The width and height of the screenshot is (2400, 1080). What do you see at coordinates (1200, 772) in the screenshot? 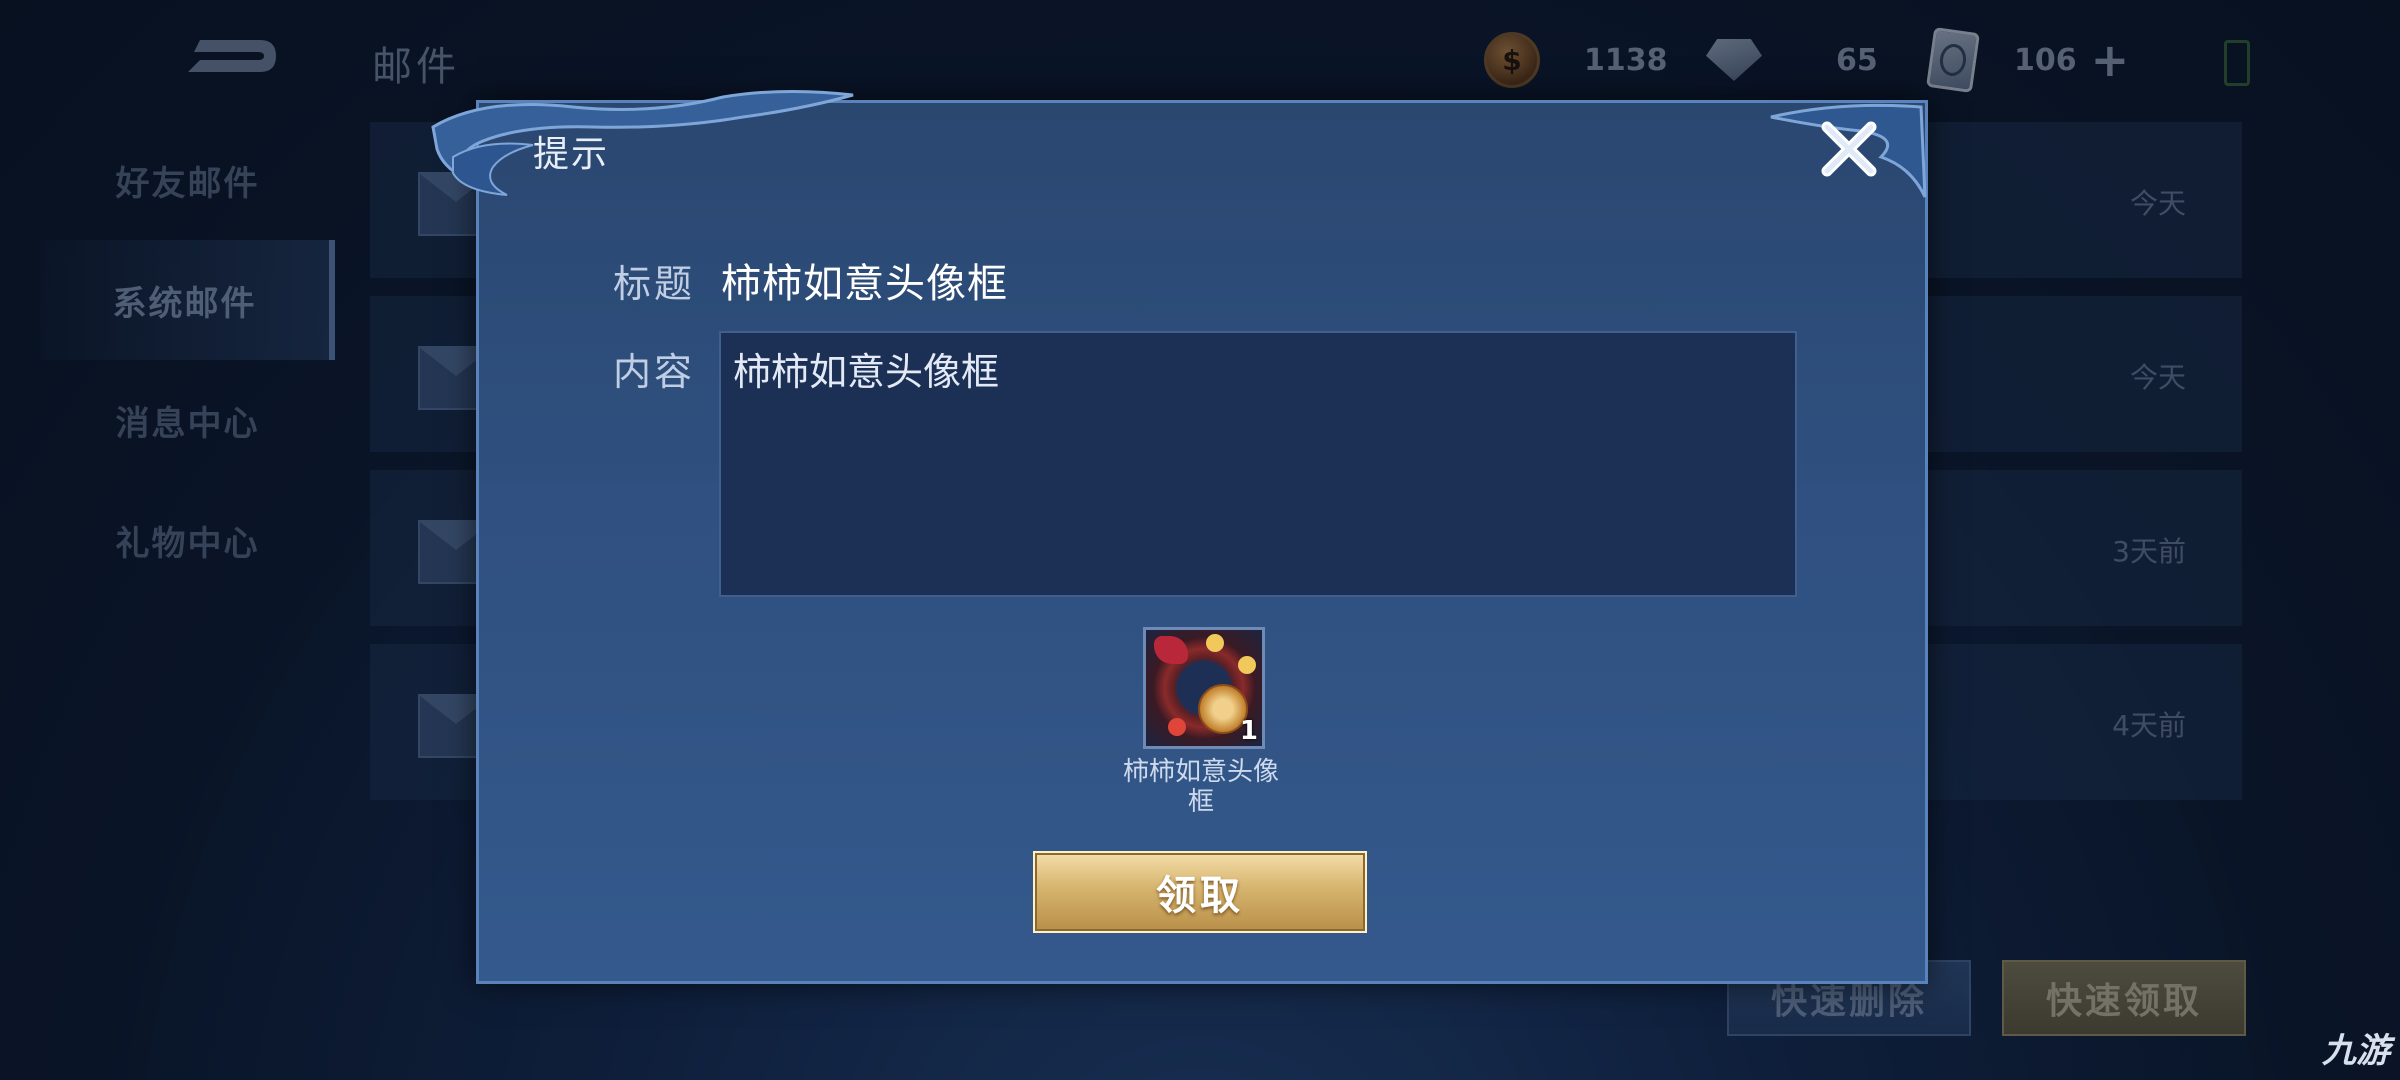
I see `reward-name-line: 柿柿如意头像` at bounding box center [1200, 772].